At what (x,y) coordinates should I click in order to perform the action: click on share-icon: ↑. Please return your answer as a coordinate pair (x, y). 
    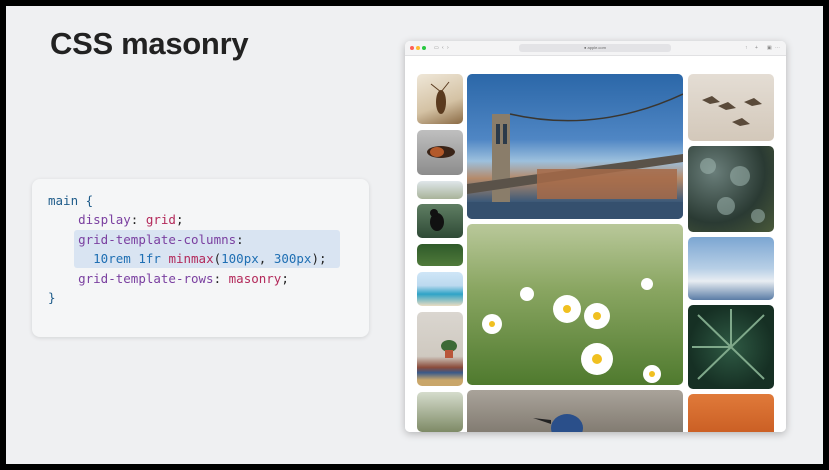
    Looking at the image, I should click on (746, 48).